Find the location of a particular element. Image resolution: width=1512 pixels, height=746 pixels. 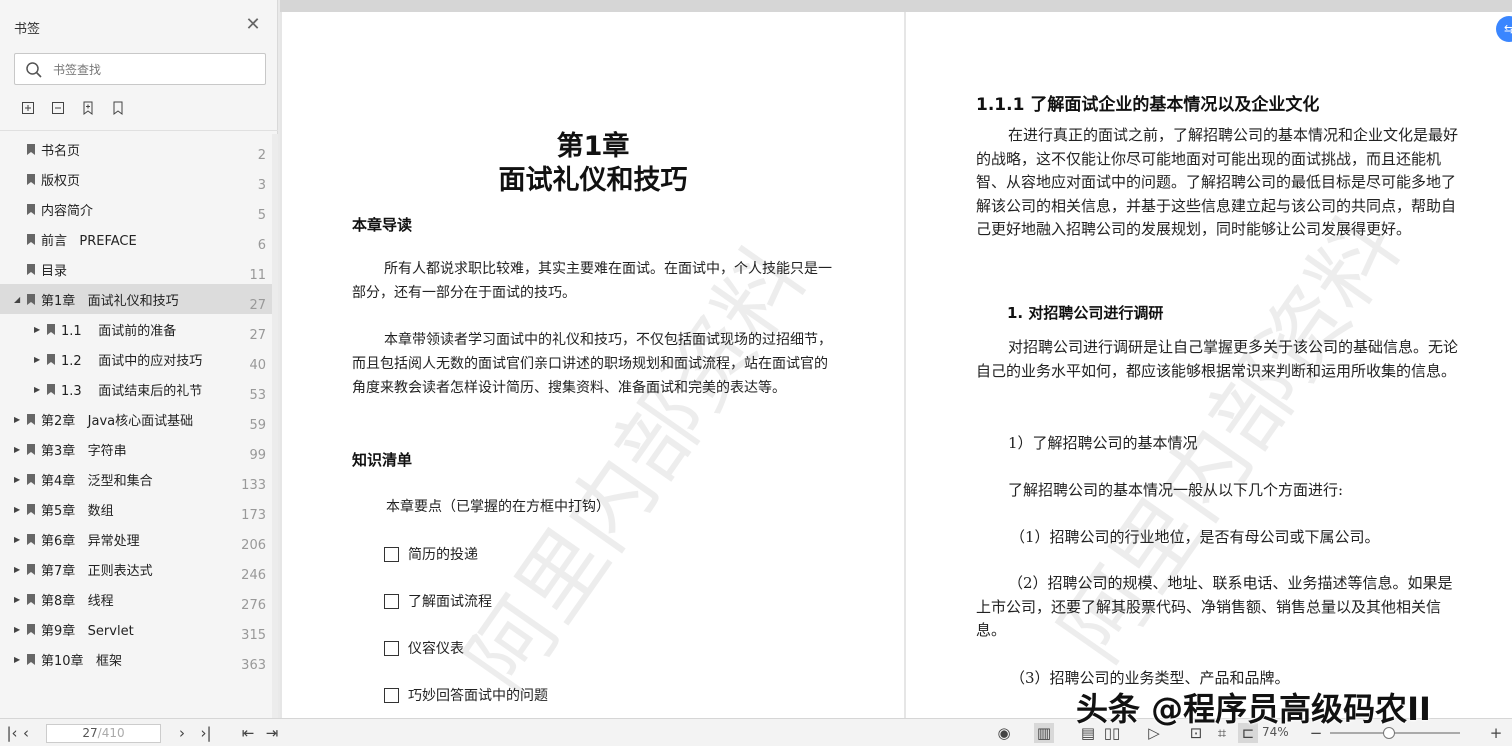

total-pages: /410 is located at coordinates (111, 733).